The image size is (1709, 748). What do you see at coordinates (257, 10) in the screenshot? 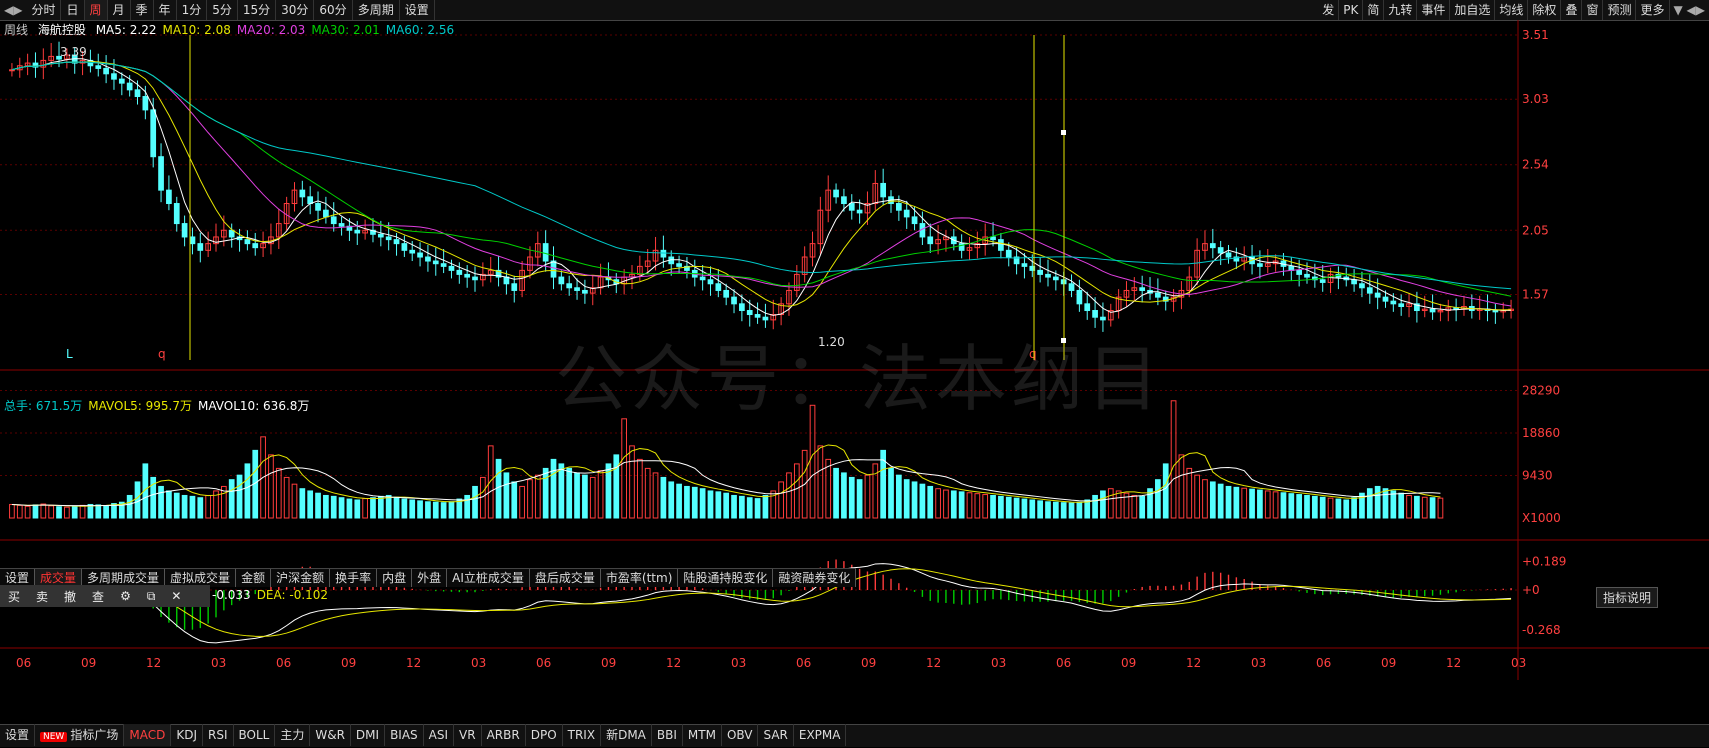
I see `tab-8: 15分` at bounding box center [257, 10].